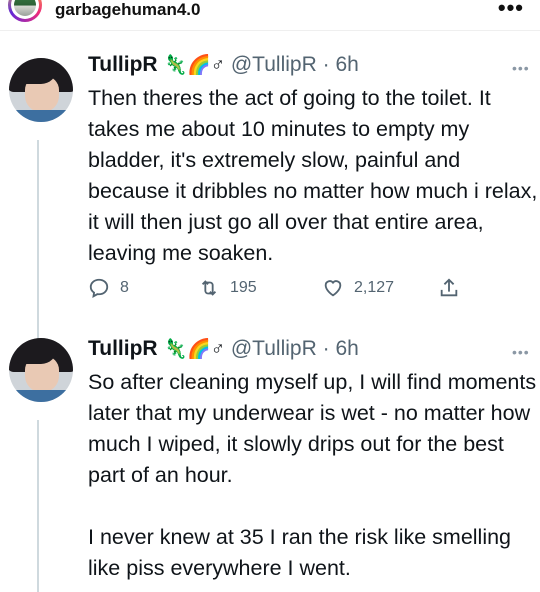 The width and height of the screenshot is (540, 592). What do you see at coordinates (25, 8) in the screenshot?
I see `avatar-image` at bounding box center [25, 8].